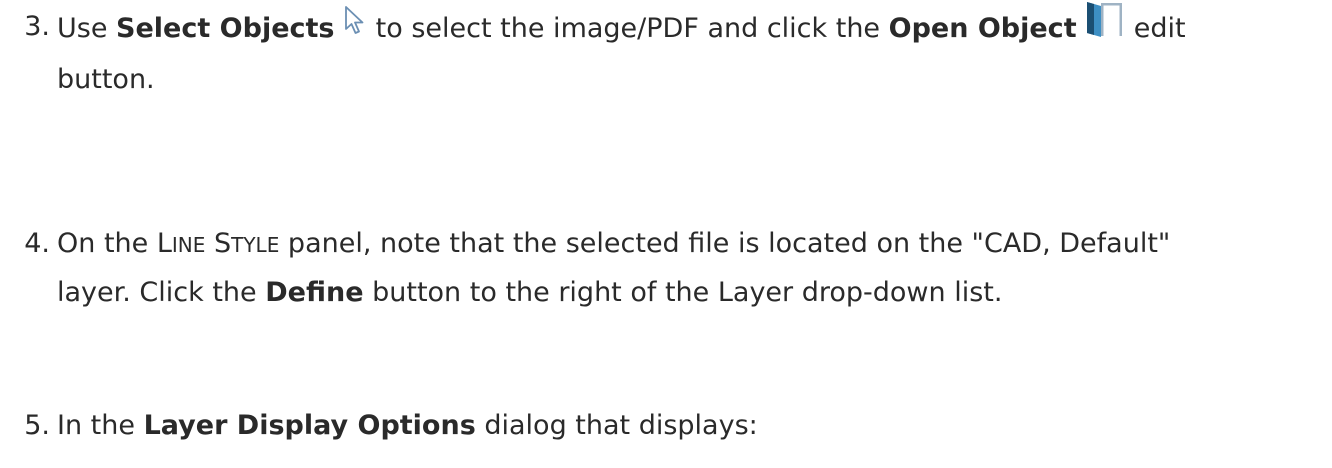 The image size is (1332, 468). Describe the element at coordinates (100, 425) in the screenshot. I see `text-run: In the` at that location.